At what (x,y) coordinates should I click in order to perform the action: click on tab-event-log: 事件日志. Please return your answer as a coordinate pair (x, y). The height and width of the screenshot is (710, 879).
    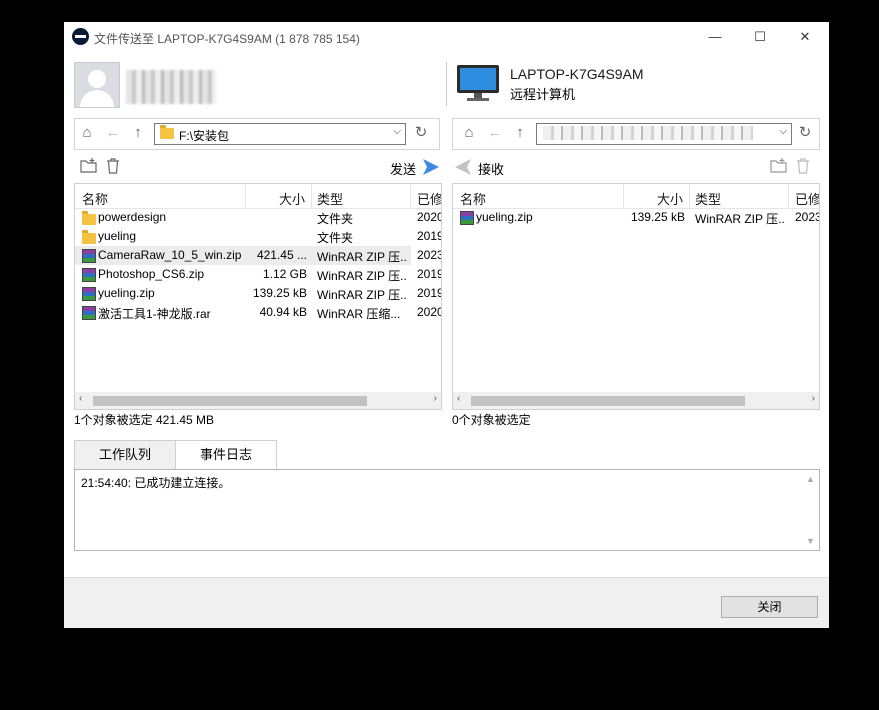
    Looking at the image, I should click on (226, 454).